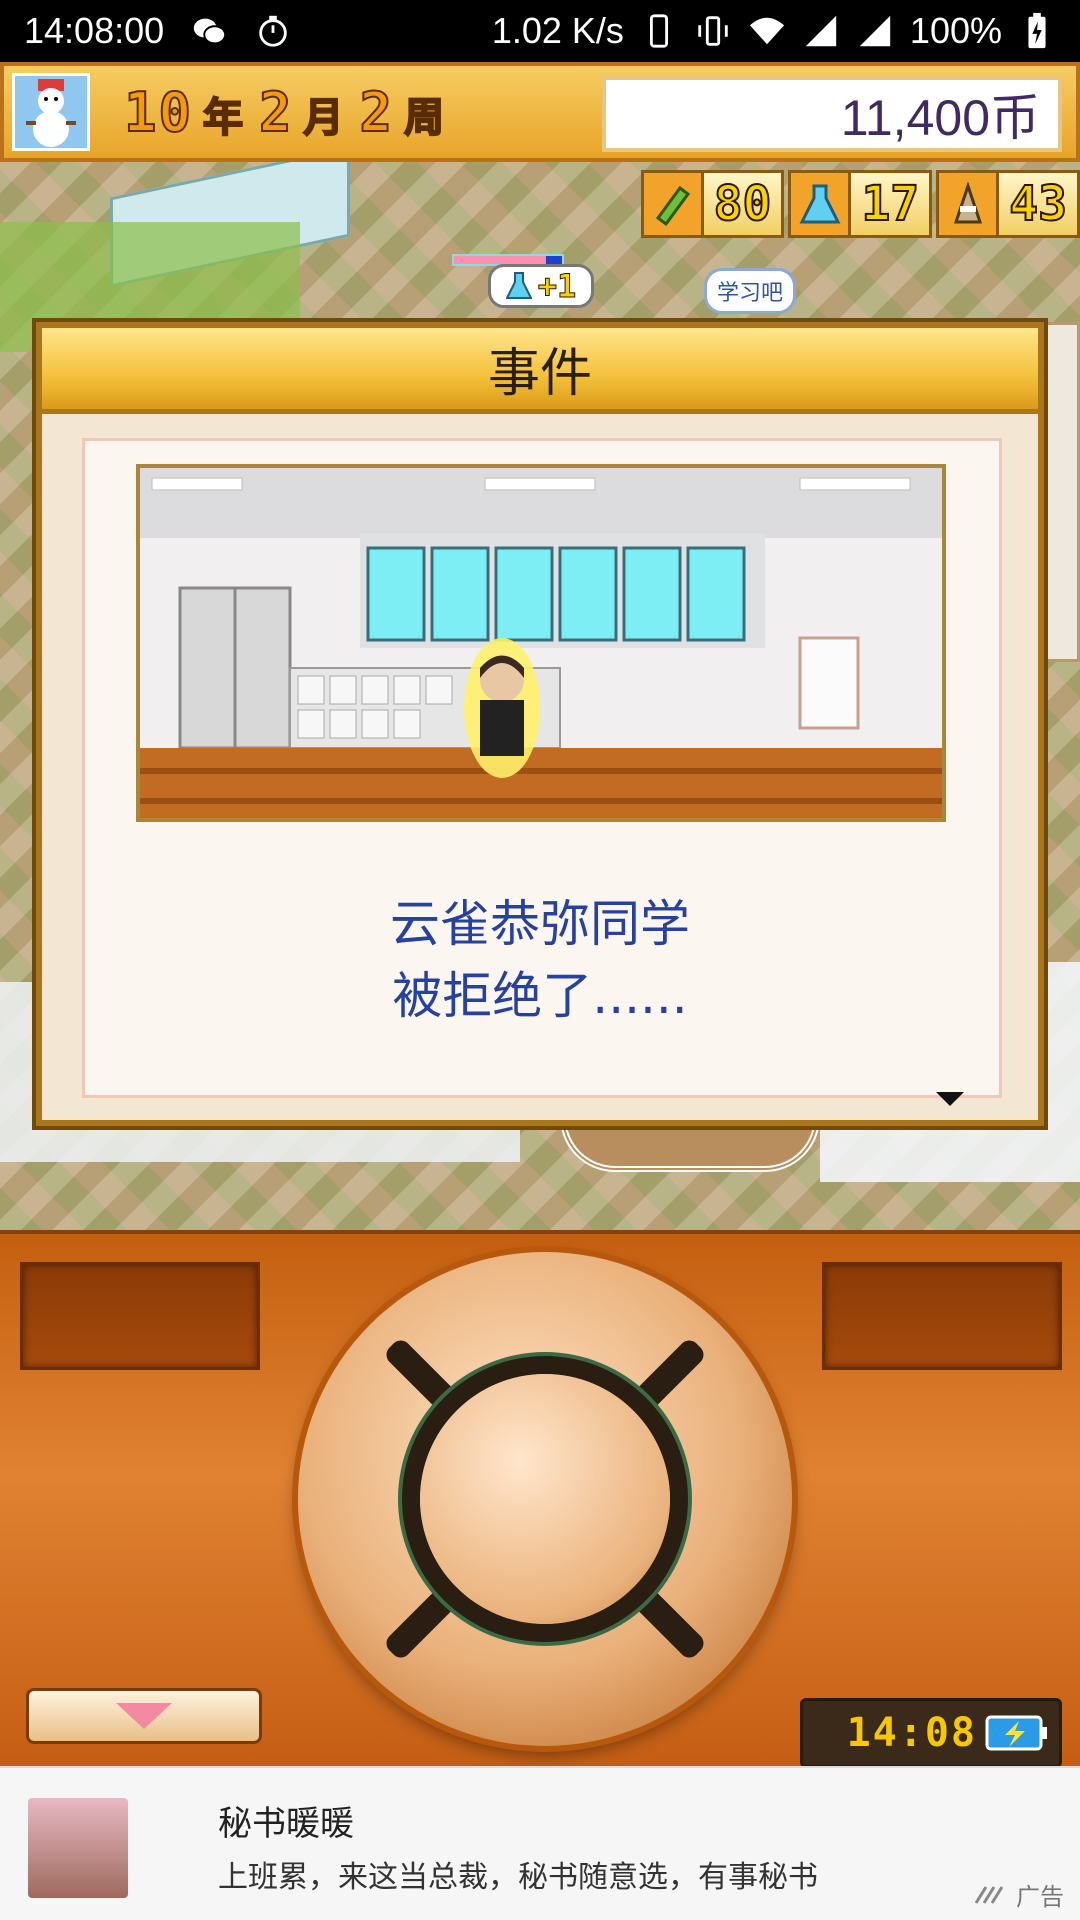 The width and height of the screenshot is (1080, 1920). I want to click on ad-tag: 广告, so click(1019, 1894).